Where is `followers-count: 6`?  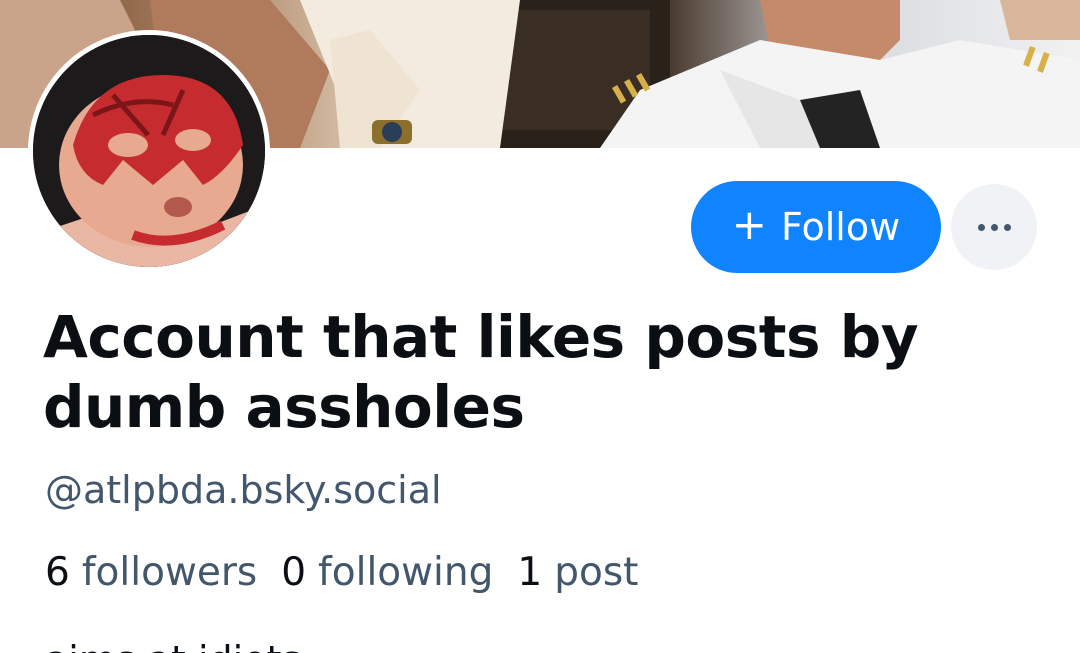 followers-count: 6 is located at coordinates (57, 572).